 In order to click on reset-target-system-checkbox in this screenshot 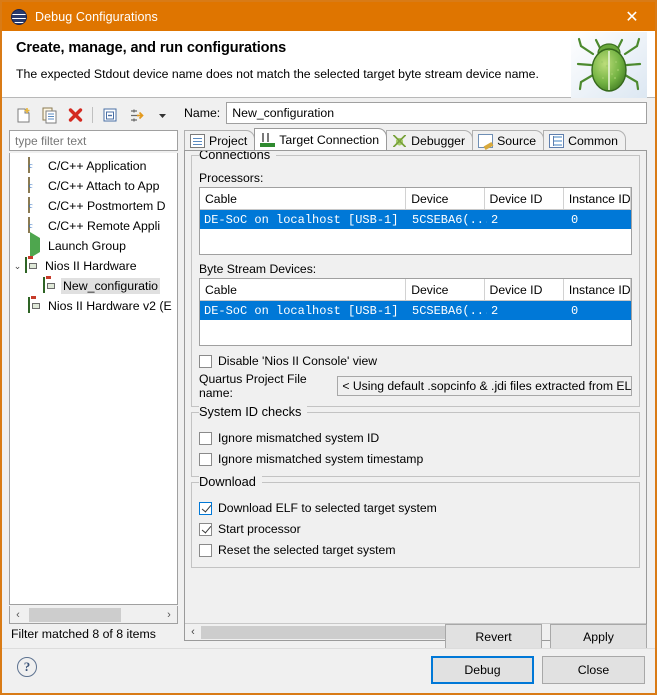, I will do `click(205, 550)`.